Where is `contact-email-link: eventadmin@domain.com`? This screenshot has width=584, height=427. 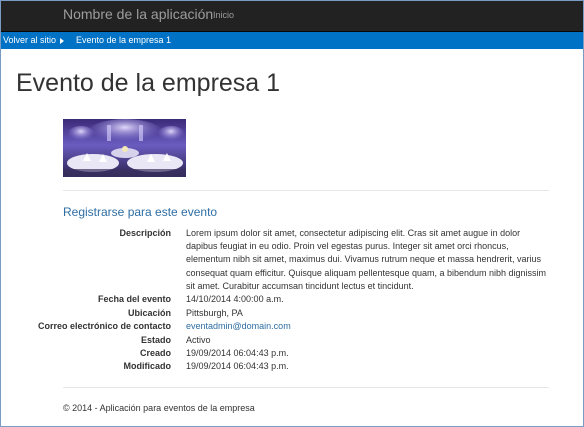 contact-email-link: eventadmin@domain.com is located at coordinates (238, 326).